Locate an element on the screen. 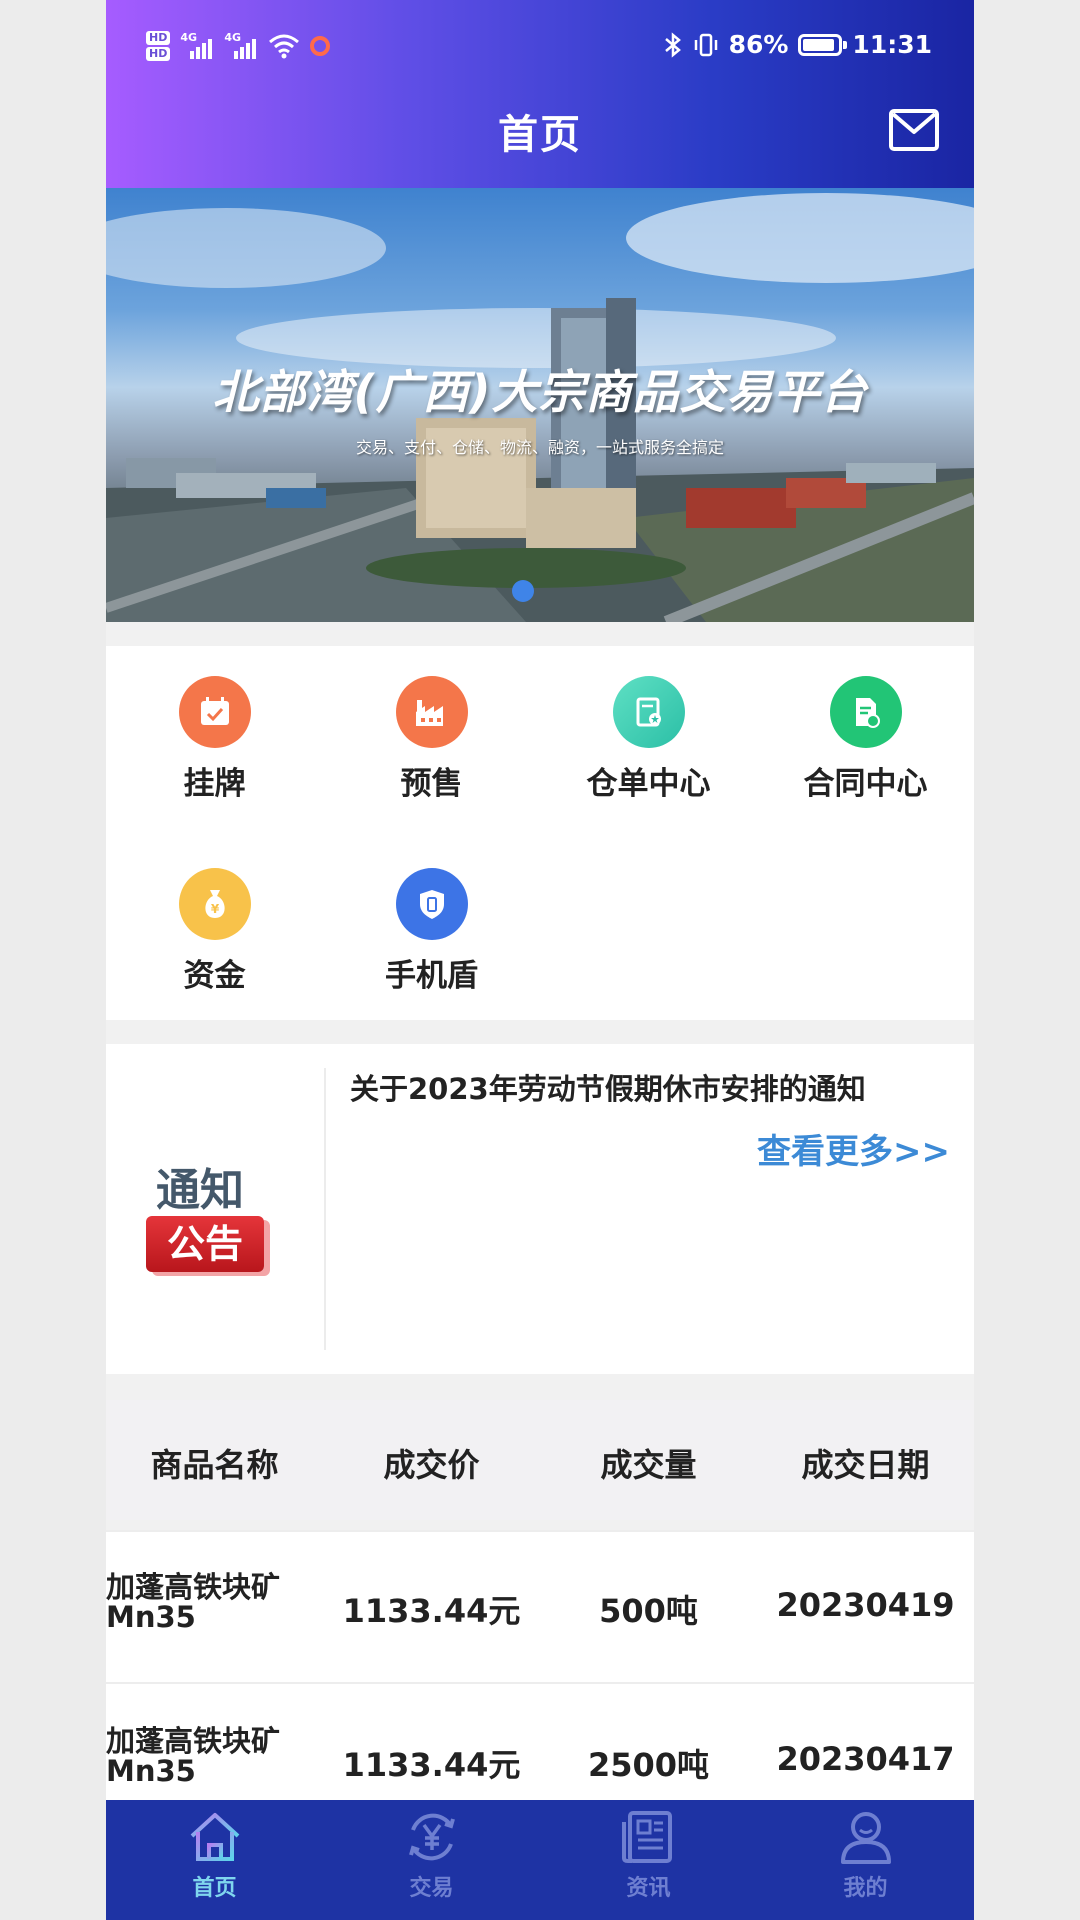 The image size is (1080, 1920). nav-bar: 首页 is located at coordinates (540, 130).